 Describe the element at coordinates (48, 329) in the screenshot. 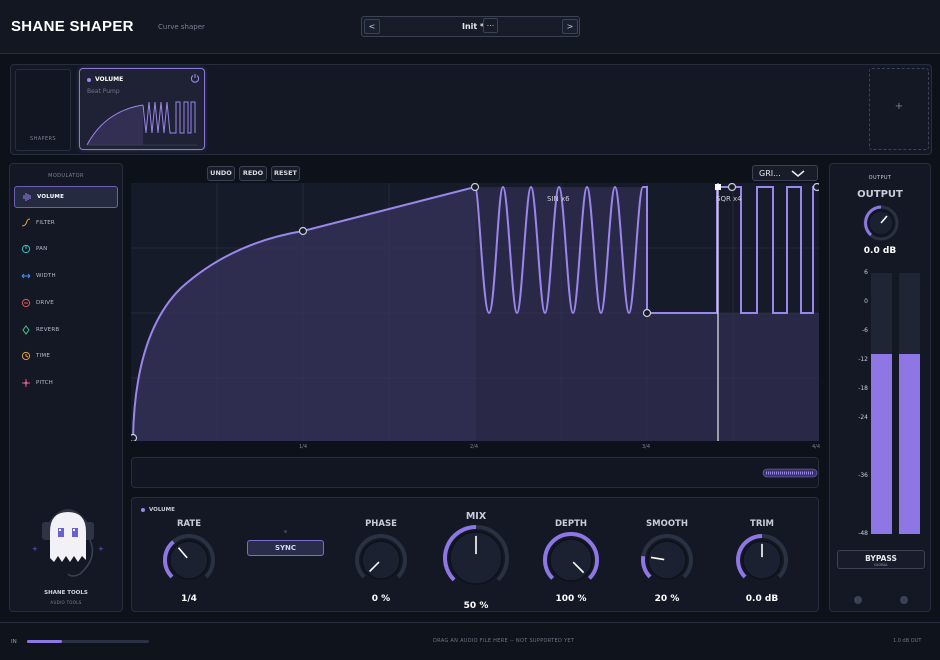

I see `modulator-item-label: REVERB` at that location.